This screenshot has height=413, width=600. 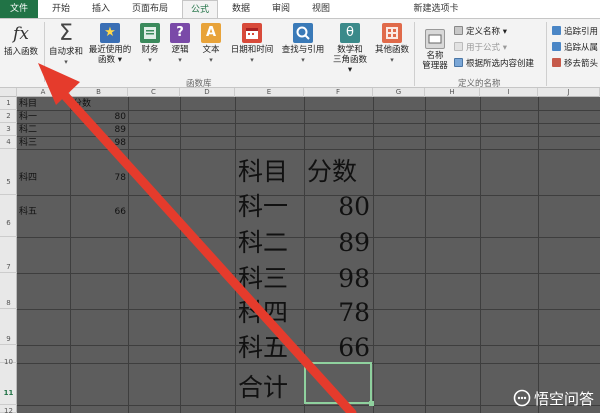 What do you see at coordinates (19, 9) in the screenshot?
I see `tab-file: 文件` at bounding box center [19, 9].